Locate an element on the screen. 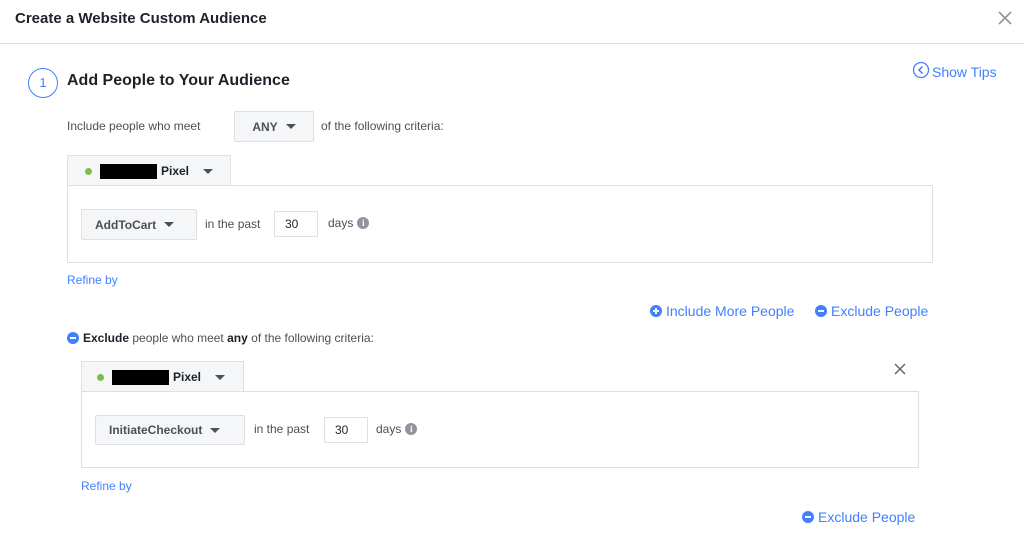 The image size is (1024, 548). exclude-refine-by-link: Refine by is located at coordinates (106, 486).